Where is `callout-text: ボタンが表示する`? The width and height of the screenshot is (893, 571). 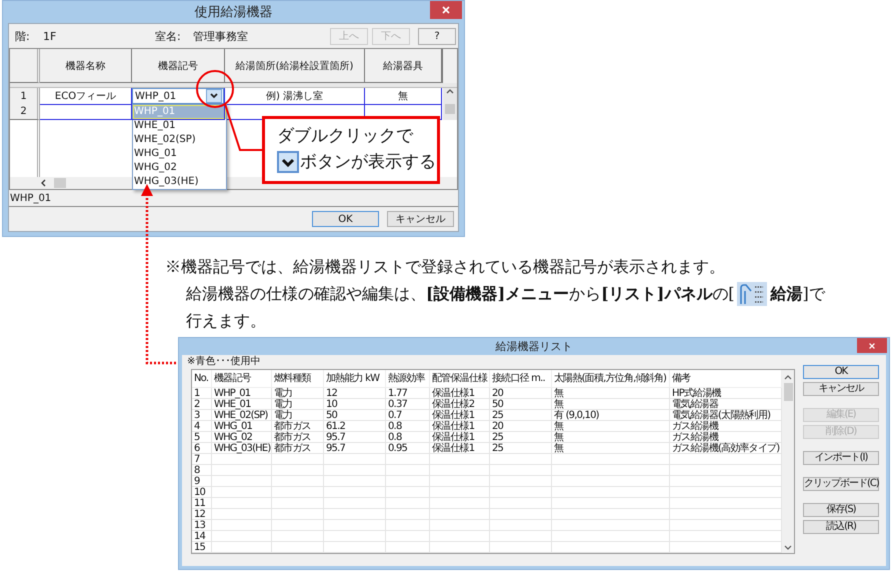
callout-text: ボタンが表示する is located at coordinates (368, 162).